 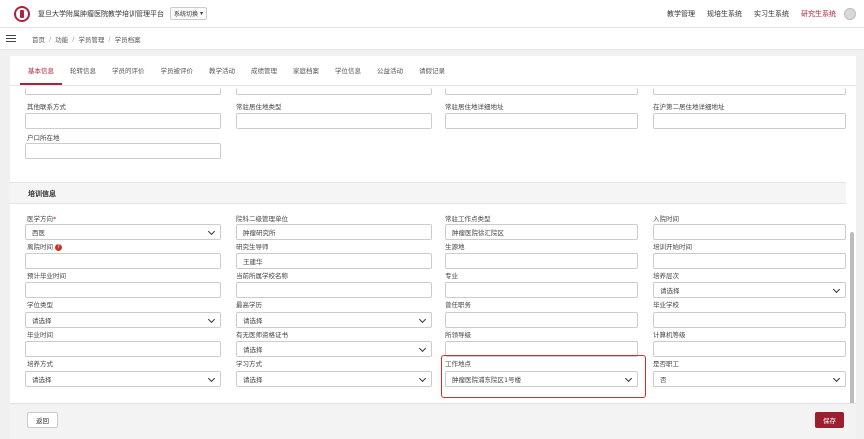 What do you see at coordinates (253, 380) in the screenshot?
I see `study-mode-value: 请选择` at bounding box center [253, 380].